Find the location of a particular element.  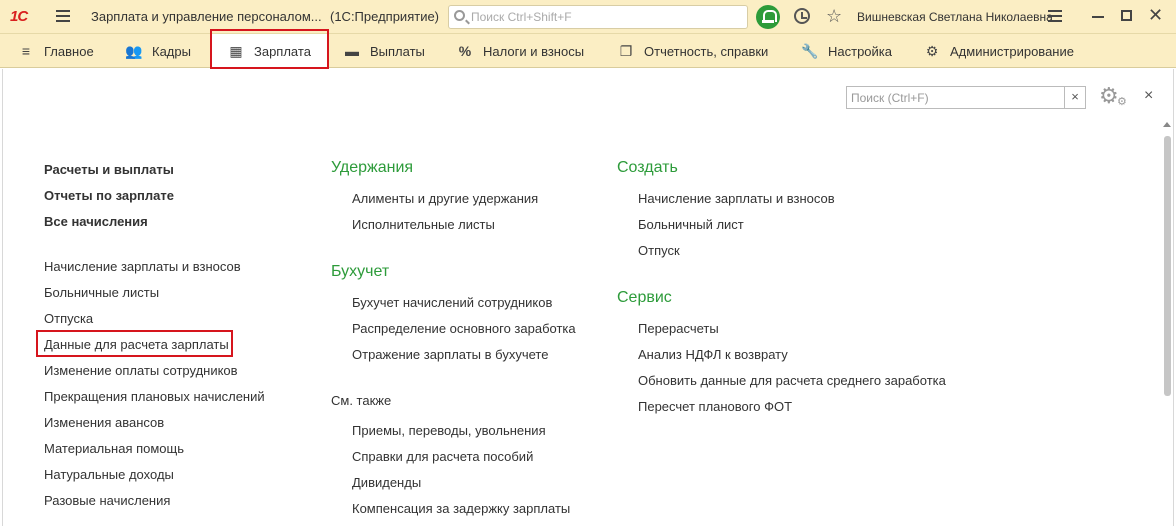

panel-search is located at coordinates (955, 97).